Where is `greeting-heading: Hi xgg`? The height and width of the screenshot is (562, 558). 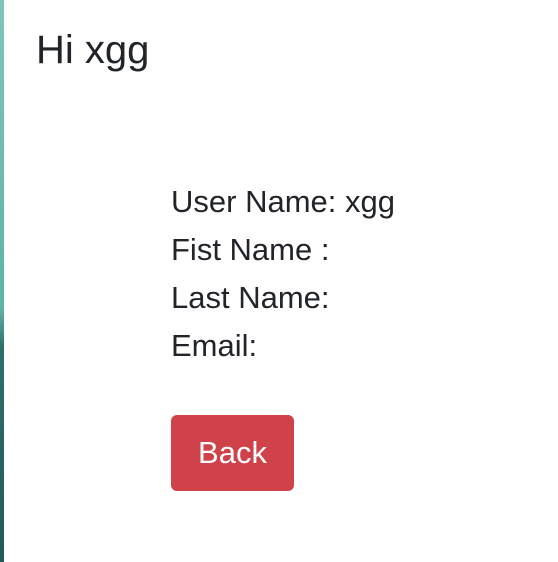 greeting-heading: Hi xgg is located at coordinates (93, 50).